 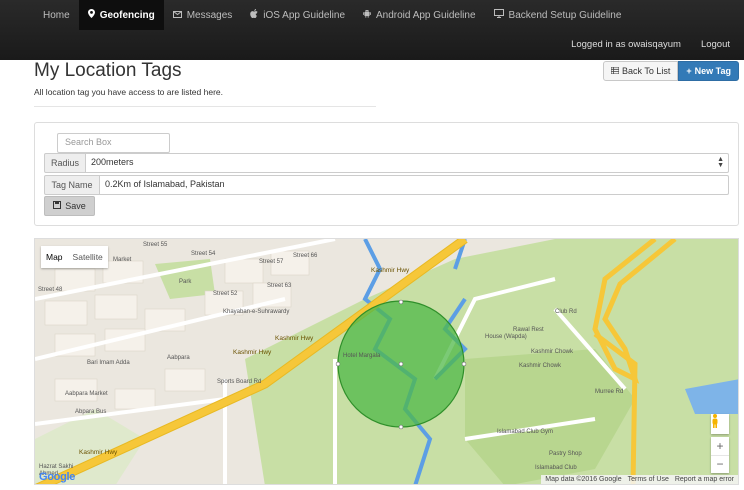 I want to click on save-label: Save, so click(x=75, y=206).